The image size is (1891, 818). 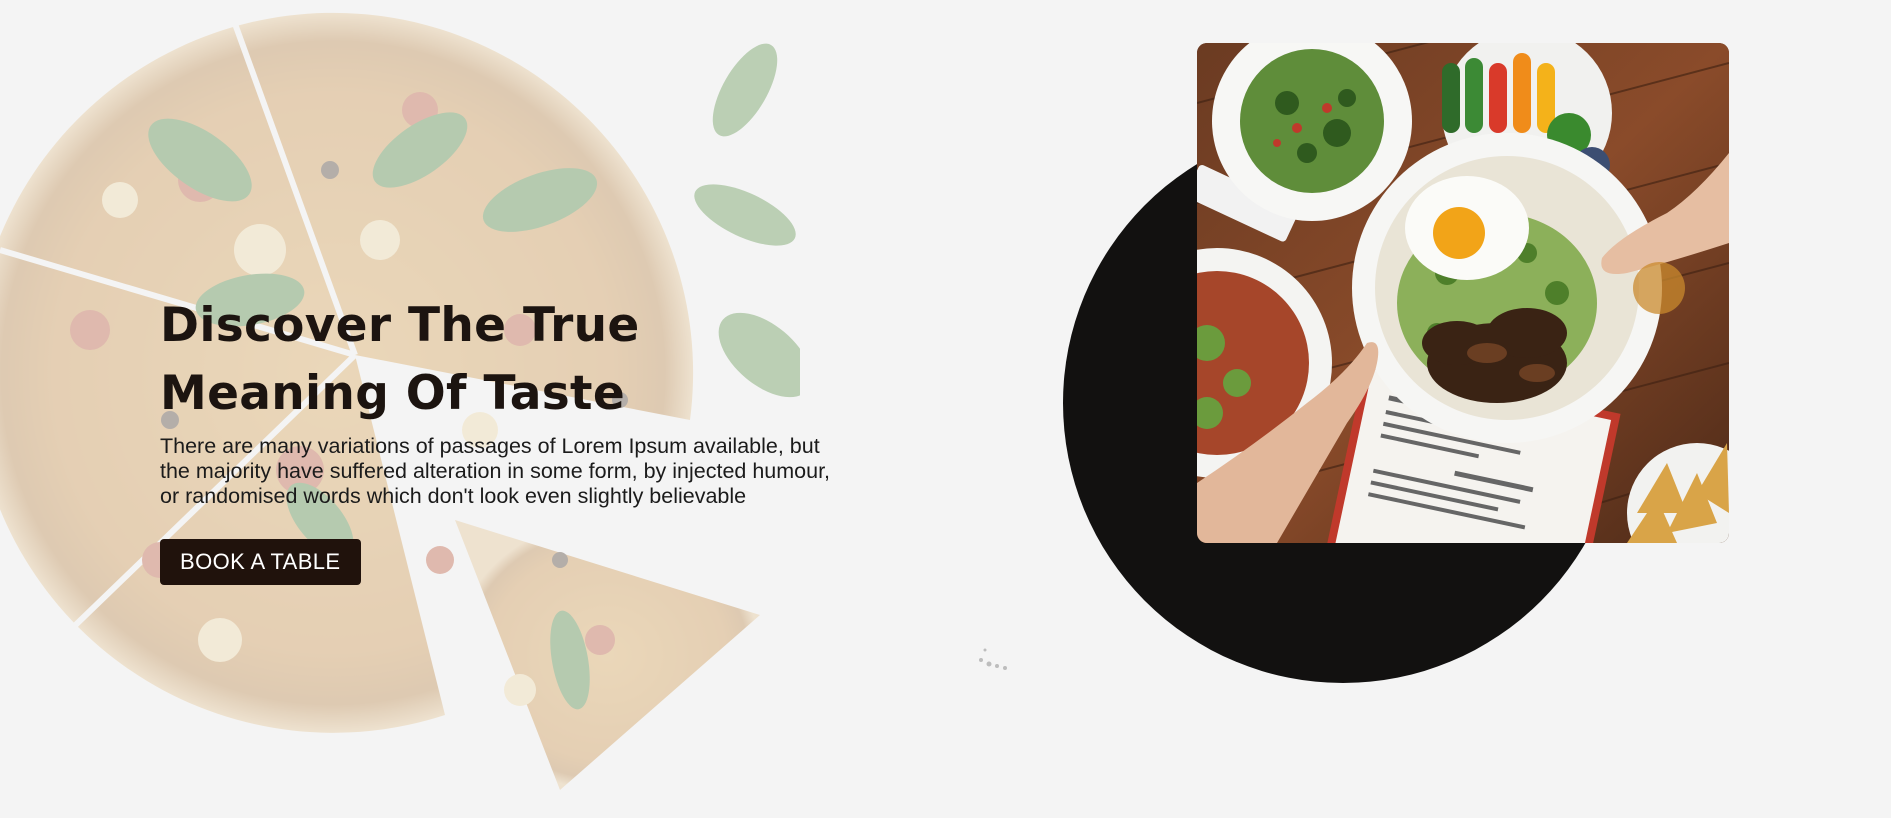 I want to click on book-a-table-button: BOOK A TABLE, so click(x=260, y=562).